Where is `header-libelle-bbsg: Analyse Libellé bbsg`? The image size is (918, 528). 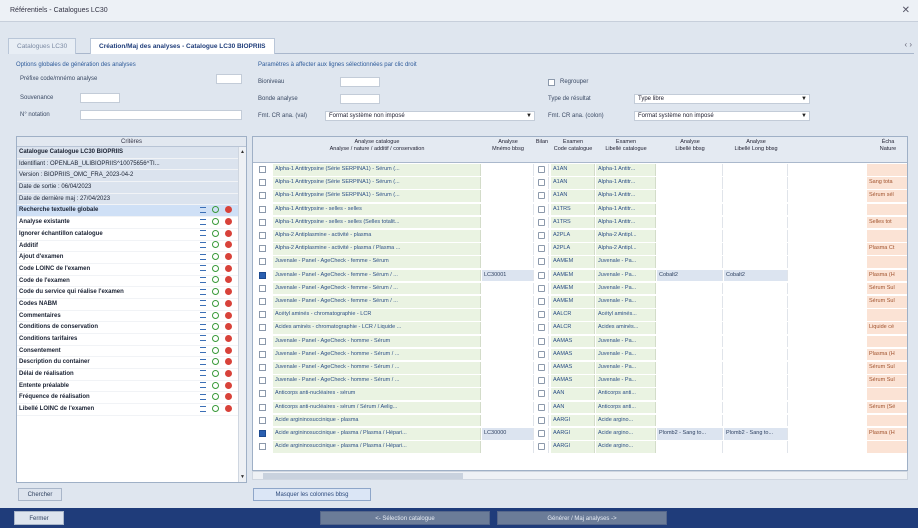
header-libelle-bbsg: Analyse Libellé bbsg is located at coordinates (690, 146).